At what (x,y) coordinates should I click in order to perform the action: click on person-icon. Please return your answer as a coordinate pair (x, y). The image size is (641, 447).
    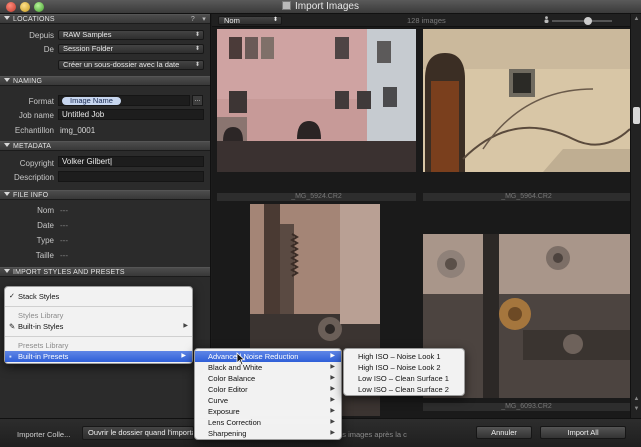
    Looking at the image, I should click on (546, 19).